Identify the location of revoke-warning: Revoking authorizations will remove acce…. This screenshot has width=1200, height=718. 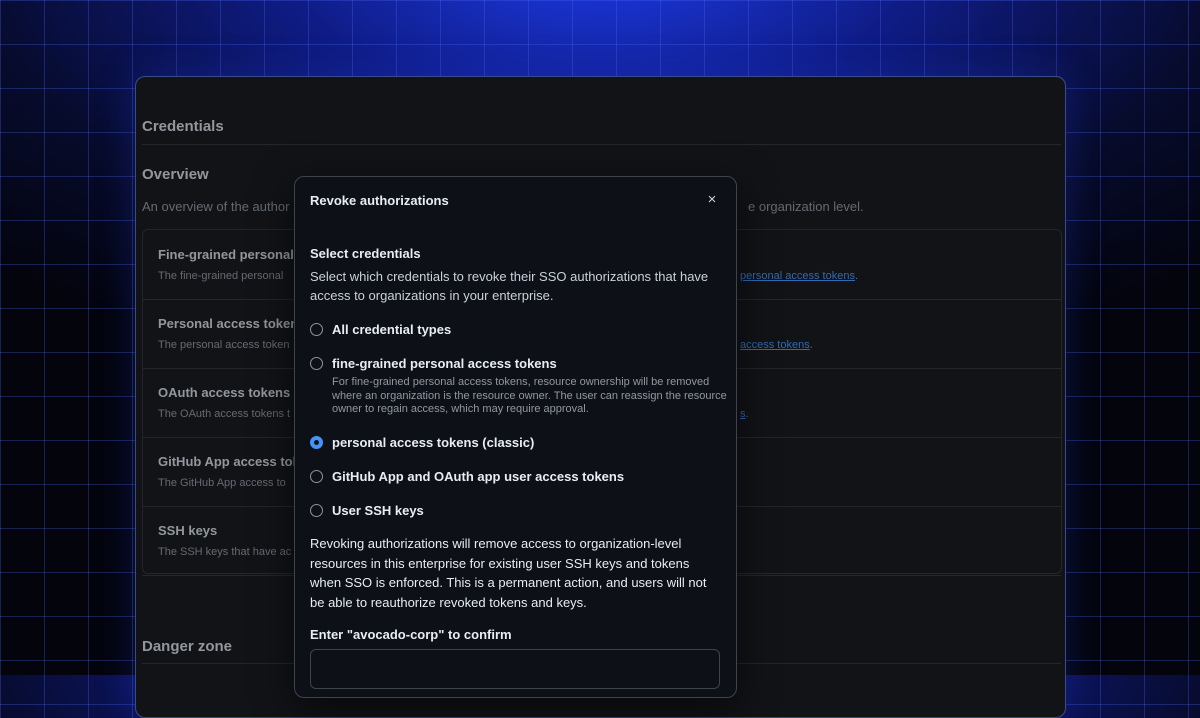
(508, 573).